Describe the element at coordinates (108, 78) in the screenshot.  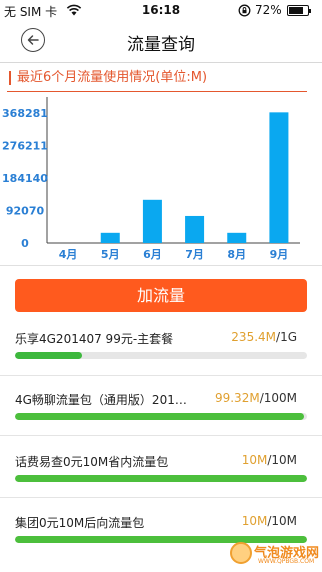
I see `chart-title: 最近6个月流量使用情况(单位:M)` at that location.